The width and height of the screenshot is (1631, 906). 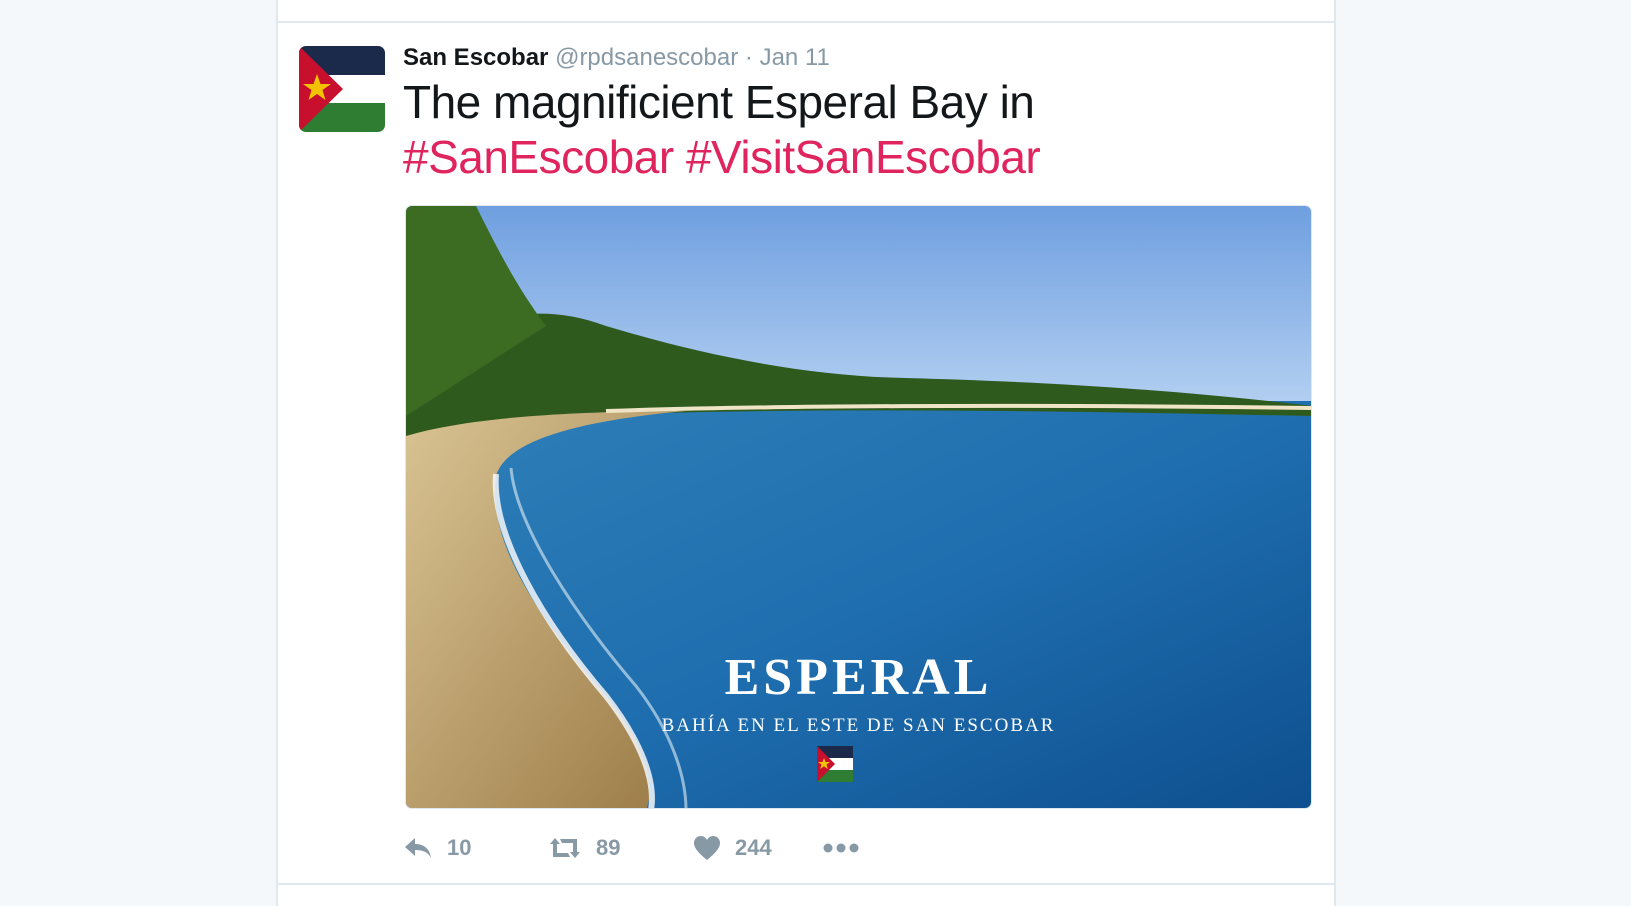 What do you see at coordinates (646, 57) in the screenshot?
I see `user-handle: @rpdsanescobar` at bounding box center [646, 57].